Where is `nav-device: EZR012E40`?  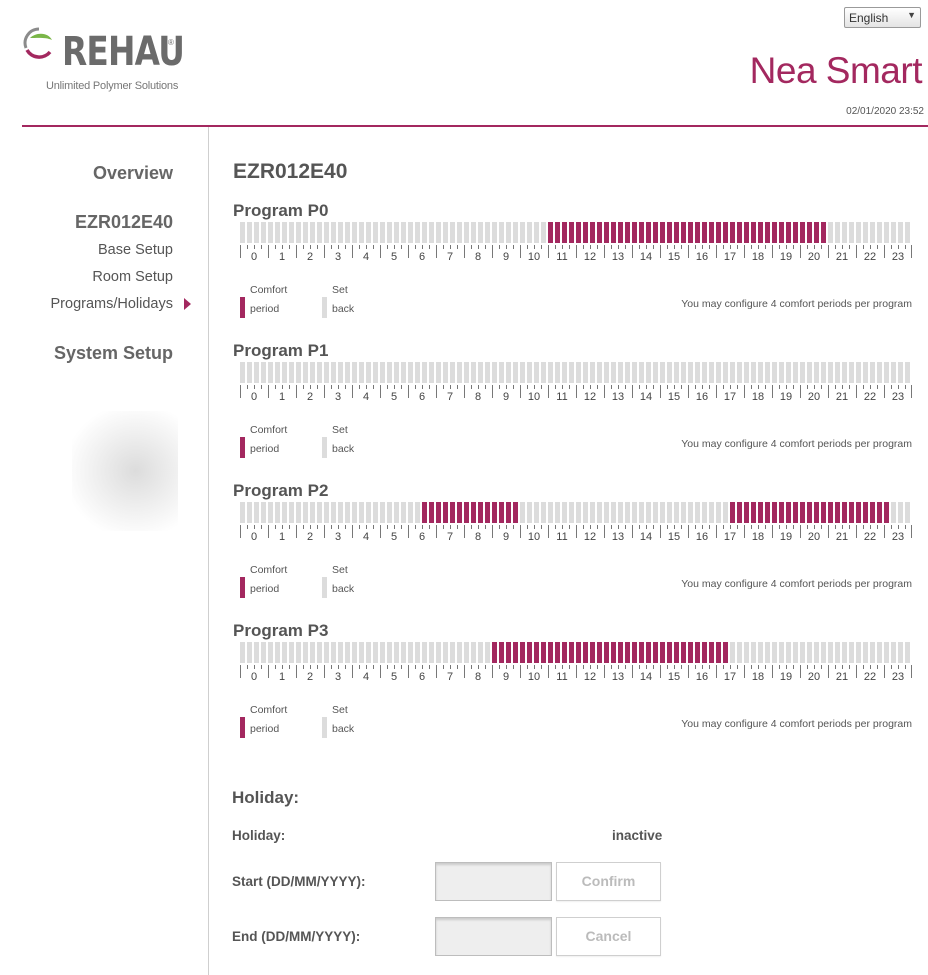
nav-device: EZR012E40 is located at coordinates (124, 222).